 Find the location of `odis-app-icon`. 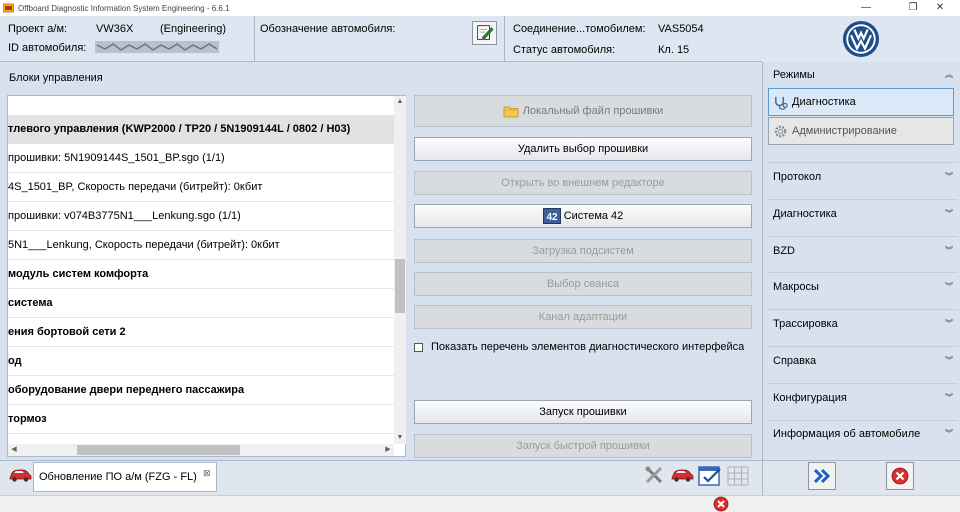

odis-app-icon is located at coordinates (8, 8).